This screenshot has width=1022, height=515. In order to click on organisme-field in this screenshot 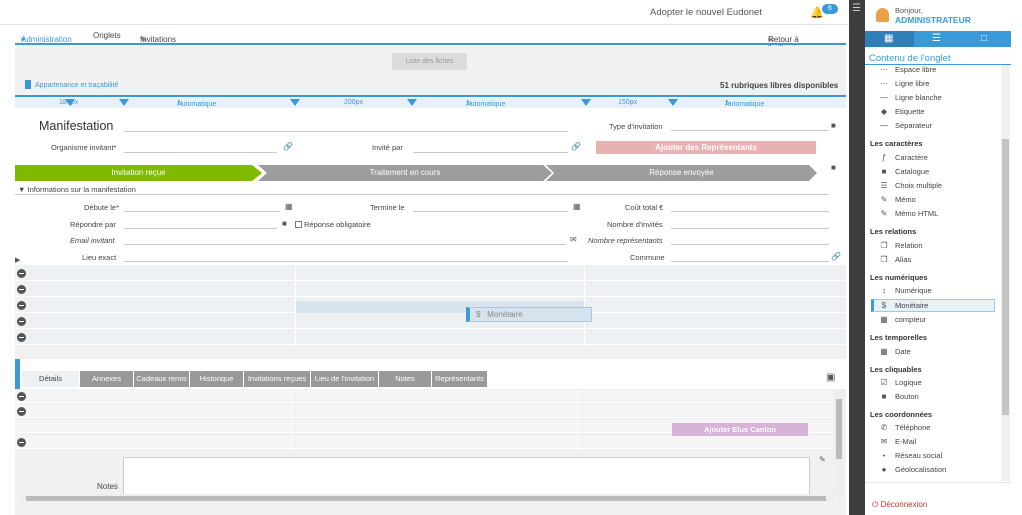, I will do `click(200, 152)`.